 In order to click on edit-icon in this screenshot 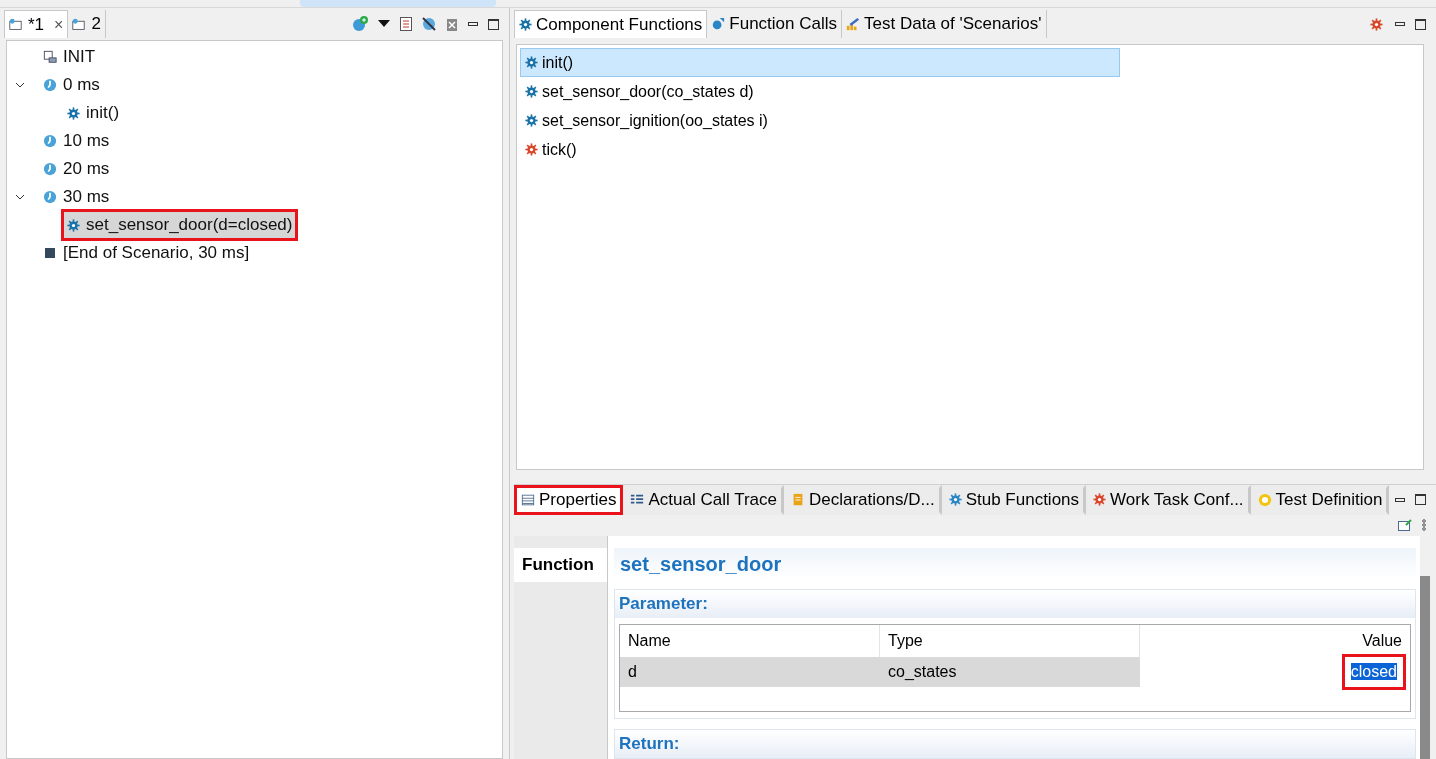, I will do `click(1405, 525)`.